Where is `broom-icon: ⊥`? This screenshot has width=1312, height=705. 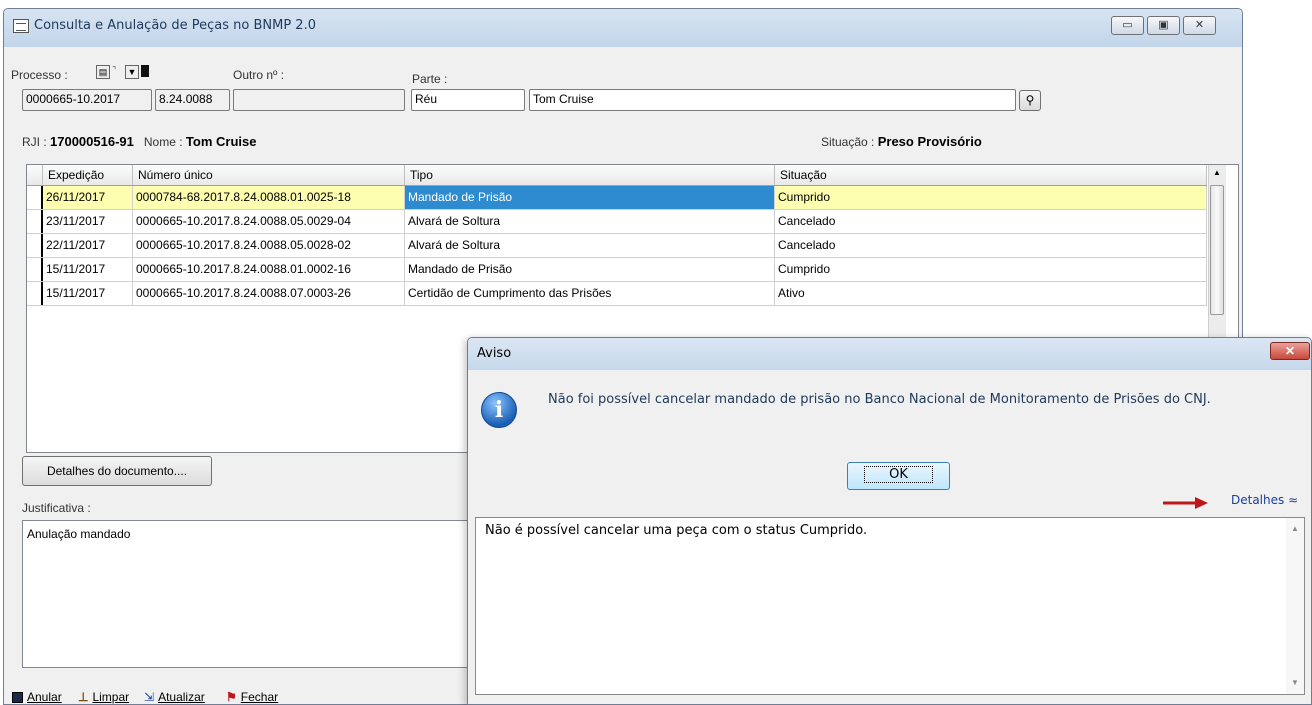
broom-icon: ⊥ is located at coordinates (83, 697).